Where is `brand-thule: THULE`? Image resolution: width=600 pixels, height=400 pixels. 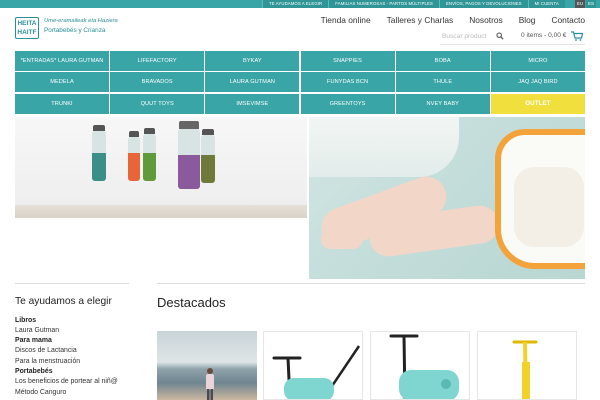 brand-thule: THULE is located at coordinates (442, 82).